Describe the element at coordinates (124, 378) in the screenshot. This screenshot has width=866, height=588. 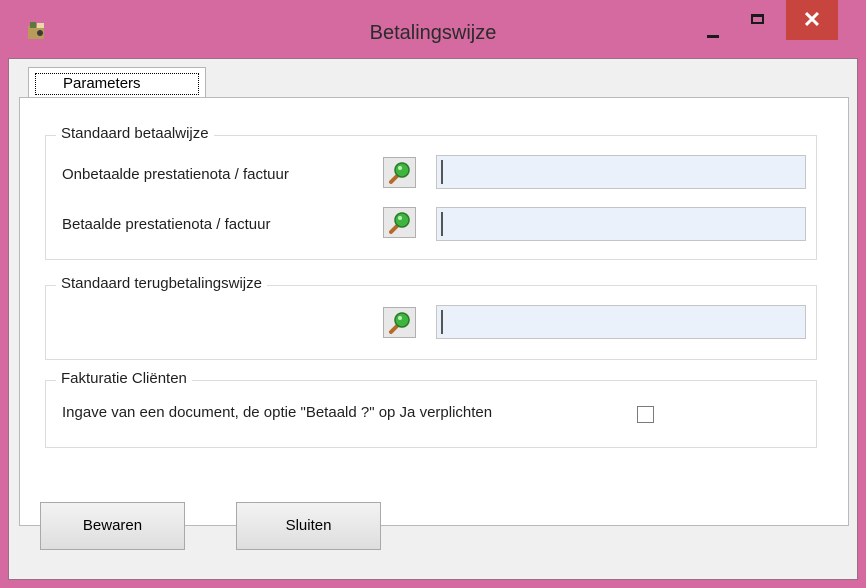
I see `group-title-client-invoicing: Fakturatie Cliënten` at that location.